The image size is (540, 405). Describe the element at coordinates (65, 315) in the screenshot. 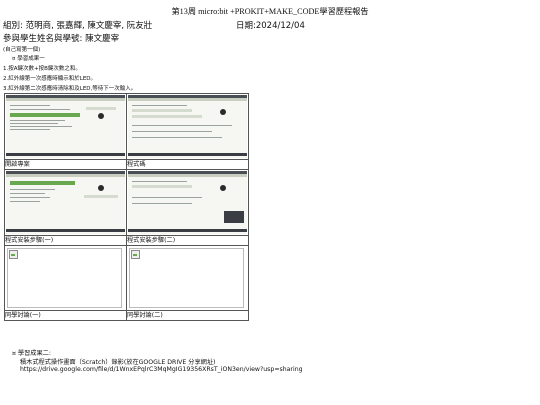

I see `caption-discussion-1: 同學討論(一)` at that location.